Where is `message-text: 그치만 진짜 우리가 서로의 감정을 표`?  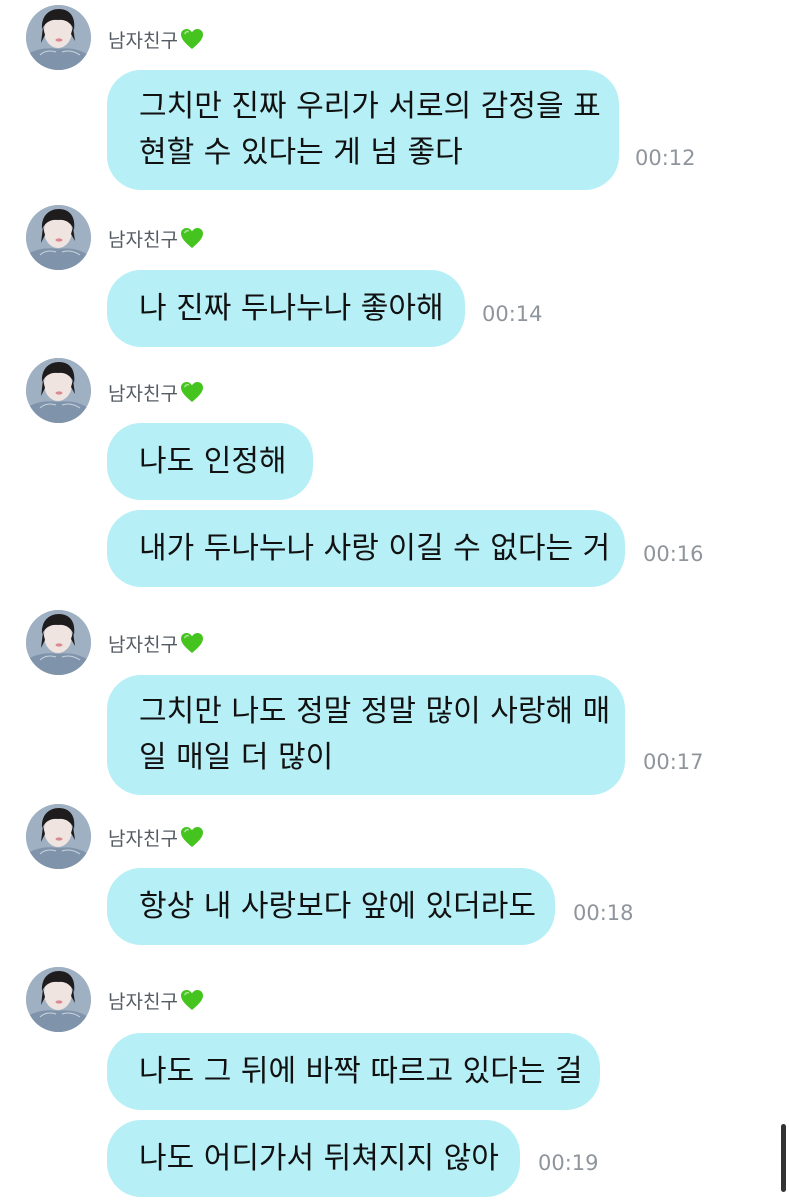 message-text: 그치만 진짜 우리가 서로의 감정을 표 is located at coordinates (370, 106).